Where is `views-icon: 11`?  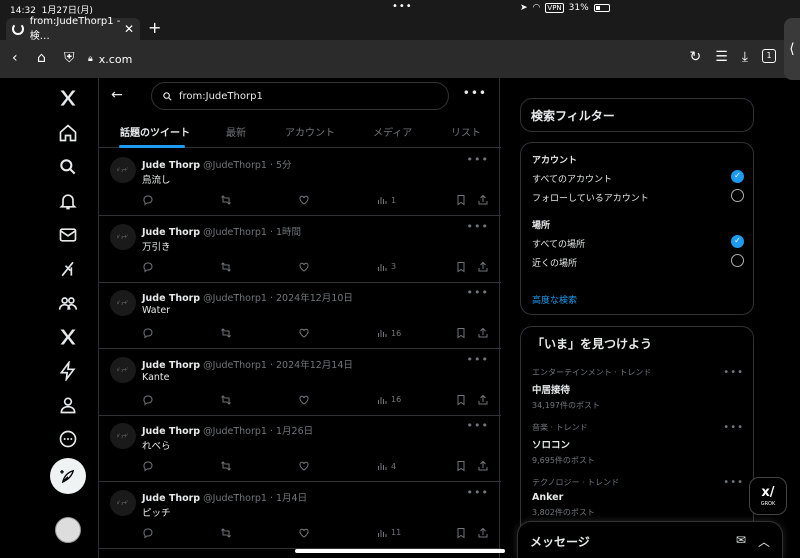 views-icon: 11 is located at coordinates (388, 533).